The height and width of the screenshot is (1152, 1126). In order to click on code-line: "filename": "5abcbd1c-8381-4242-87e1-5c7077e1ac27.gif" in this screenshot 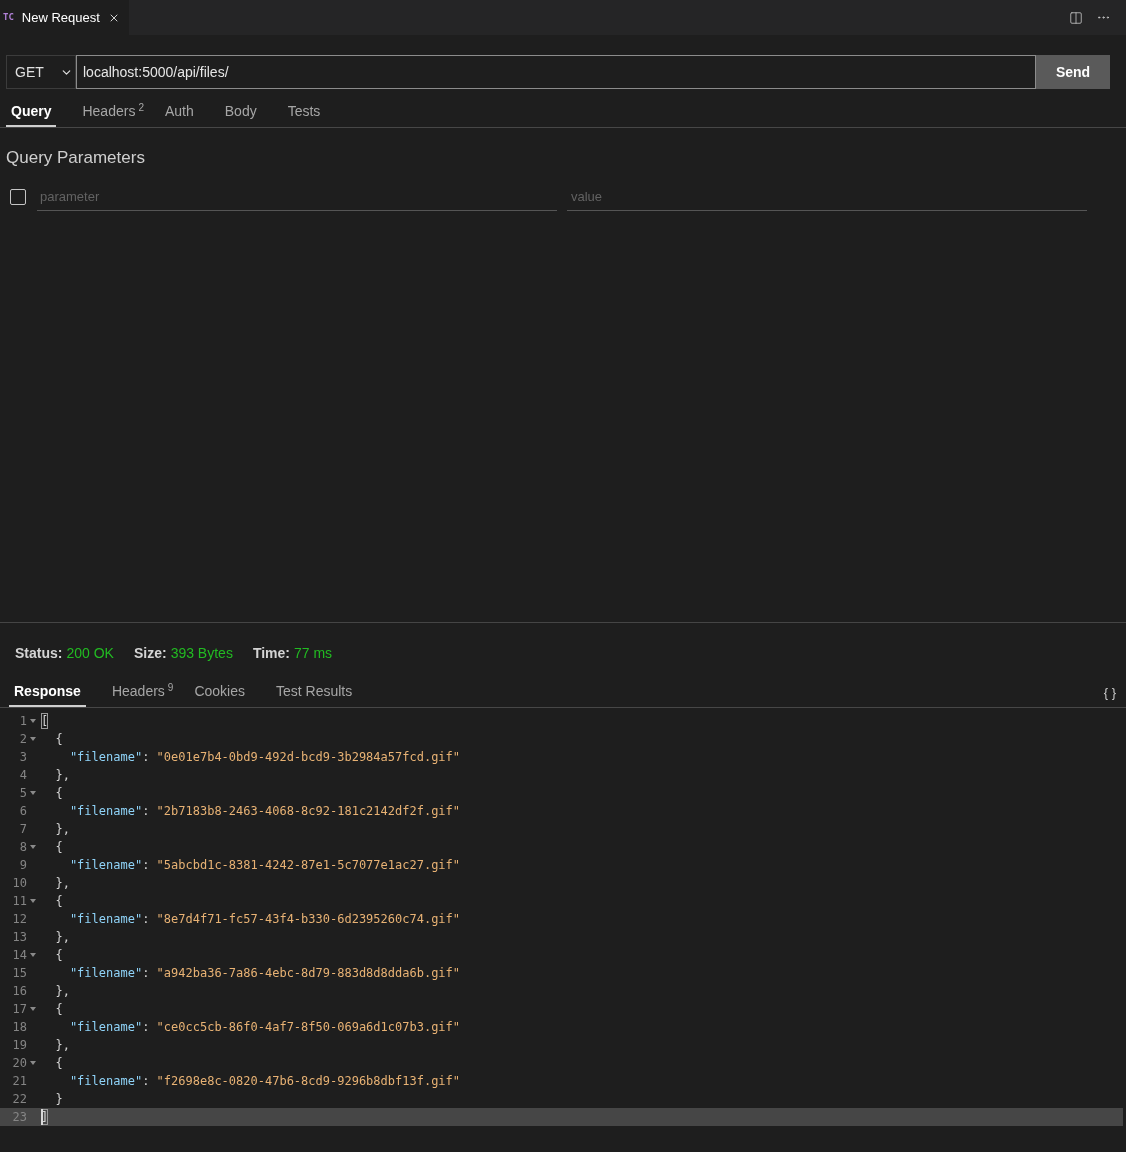, I will do `click(265, 865)`.